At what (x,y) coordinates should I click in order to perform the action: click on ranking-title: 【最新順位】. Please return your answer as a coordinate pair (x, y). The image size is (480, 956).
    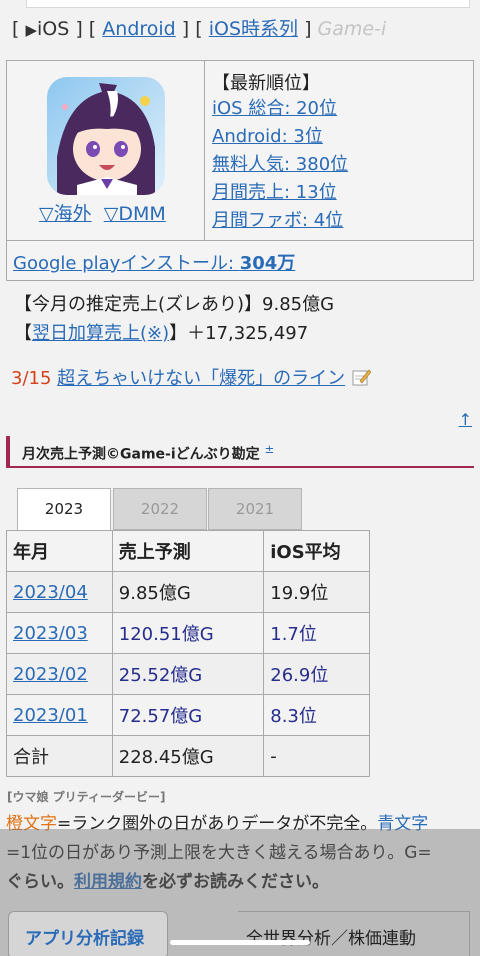
    Looking at the image, I should click on (266, 83).